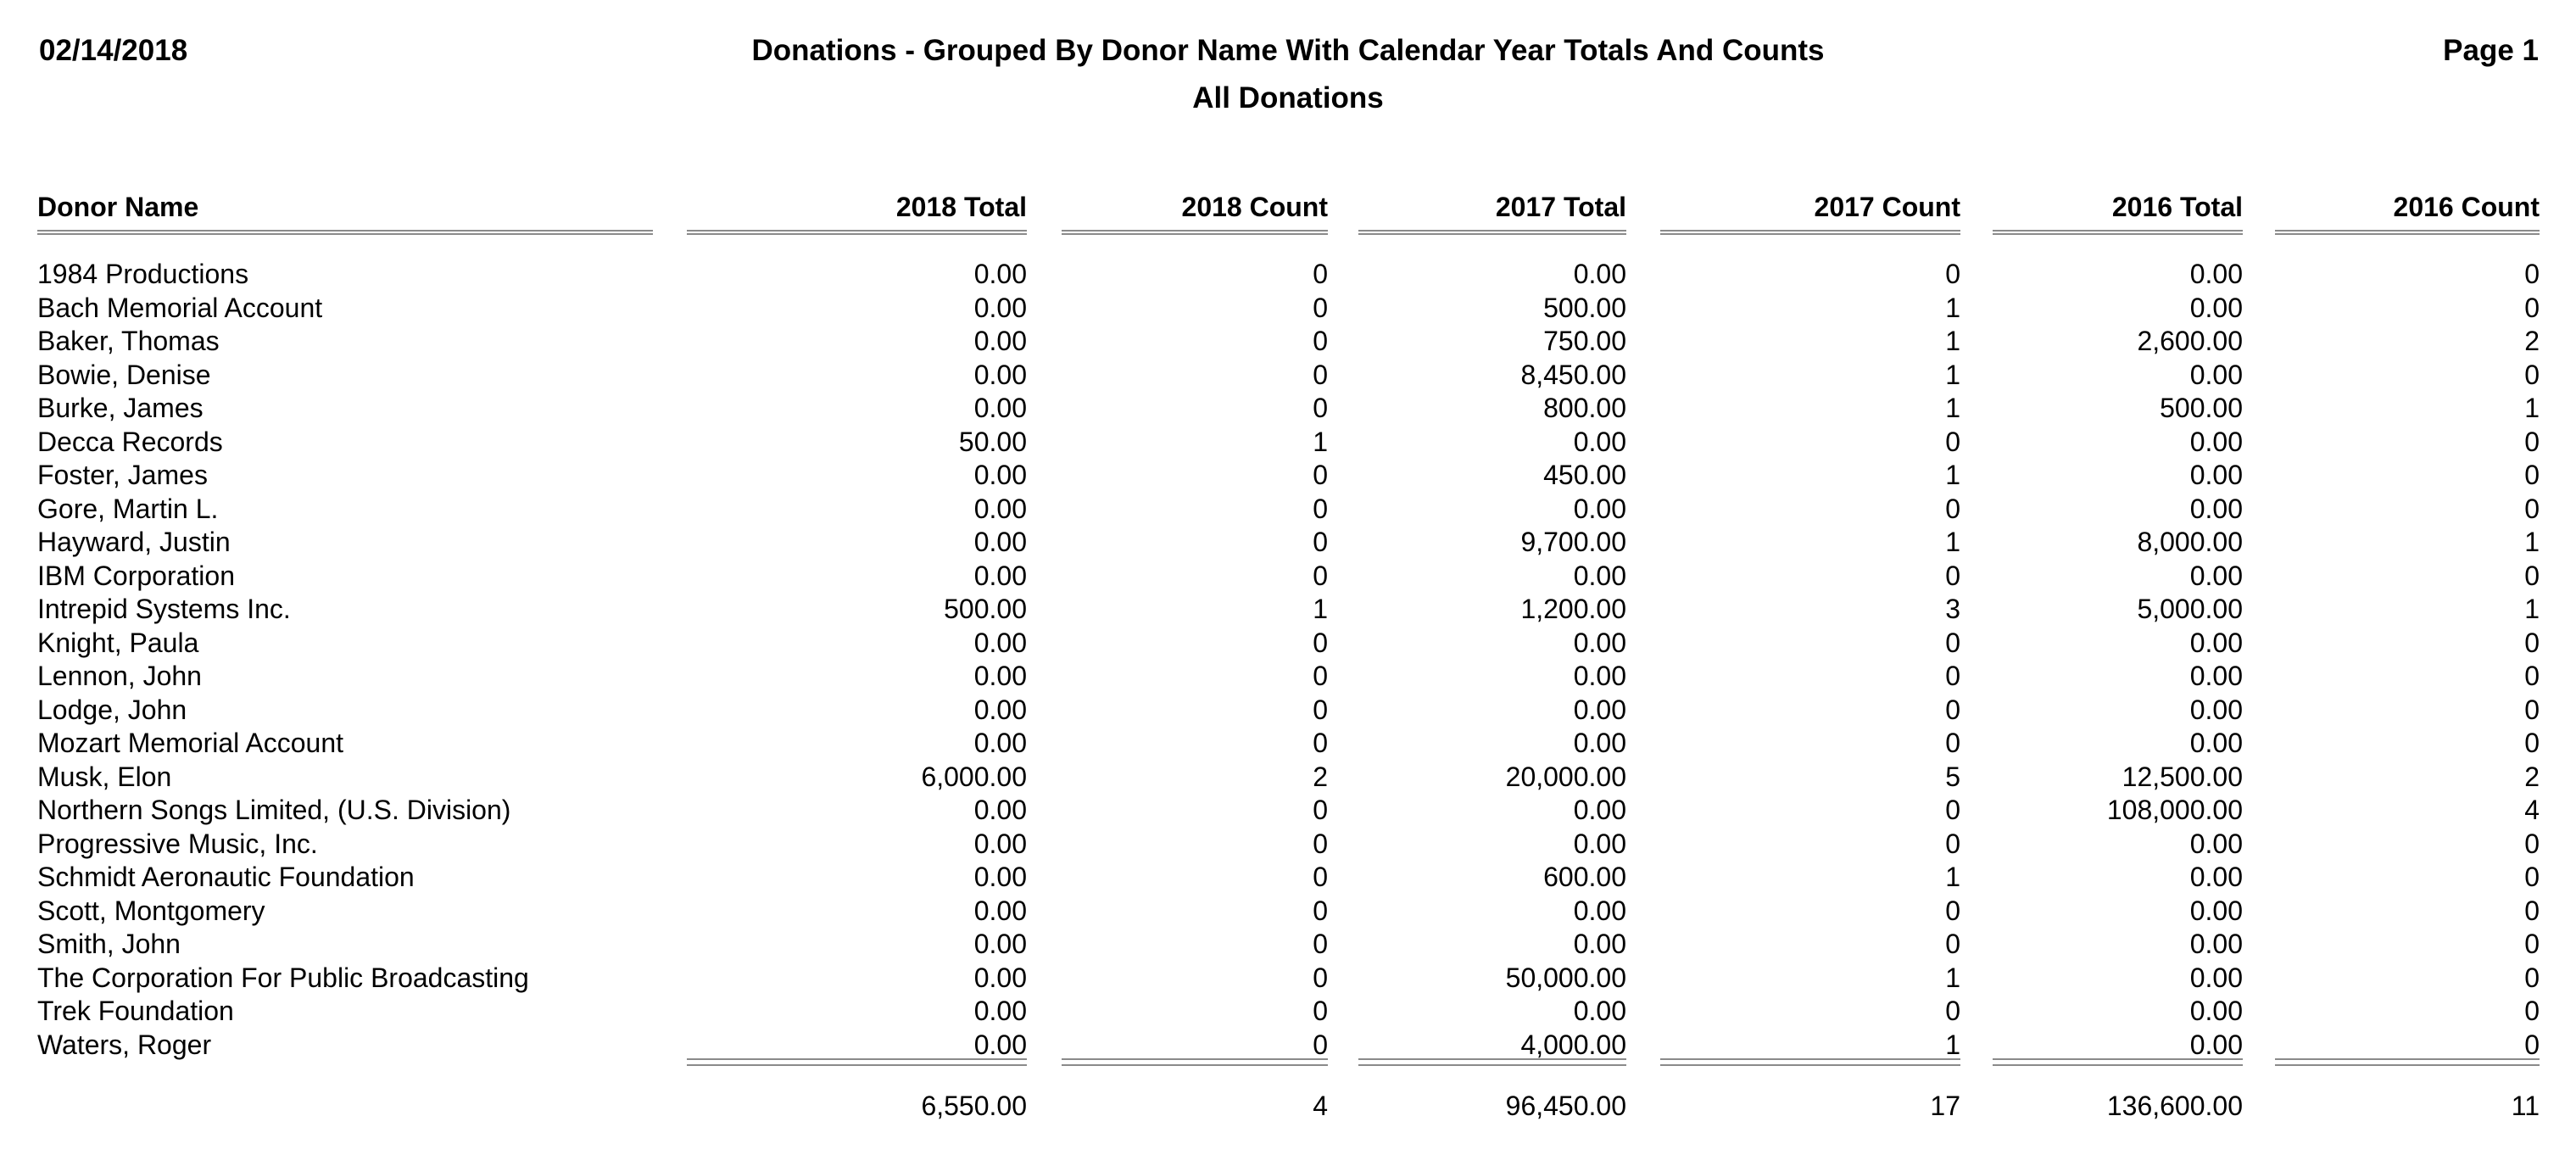  Describe the element at coordinates (135, 1011) in the screenshot. I see `donor-name-cell: Trek Foundation` at that location.